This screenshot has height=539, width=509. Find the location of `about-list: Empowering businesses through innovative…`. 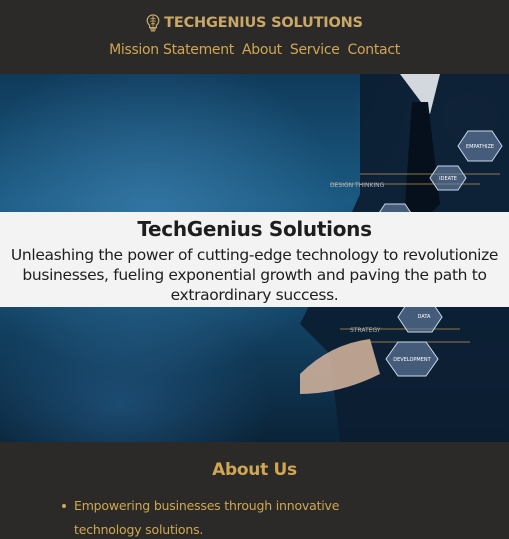

about-list: Empowering businesses through innovative… is located at coordinates (227, 516).